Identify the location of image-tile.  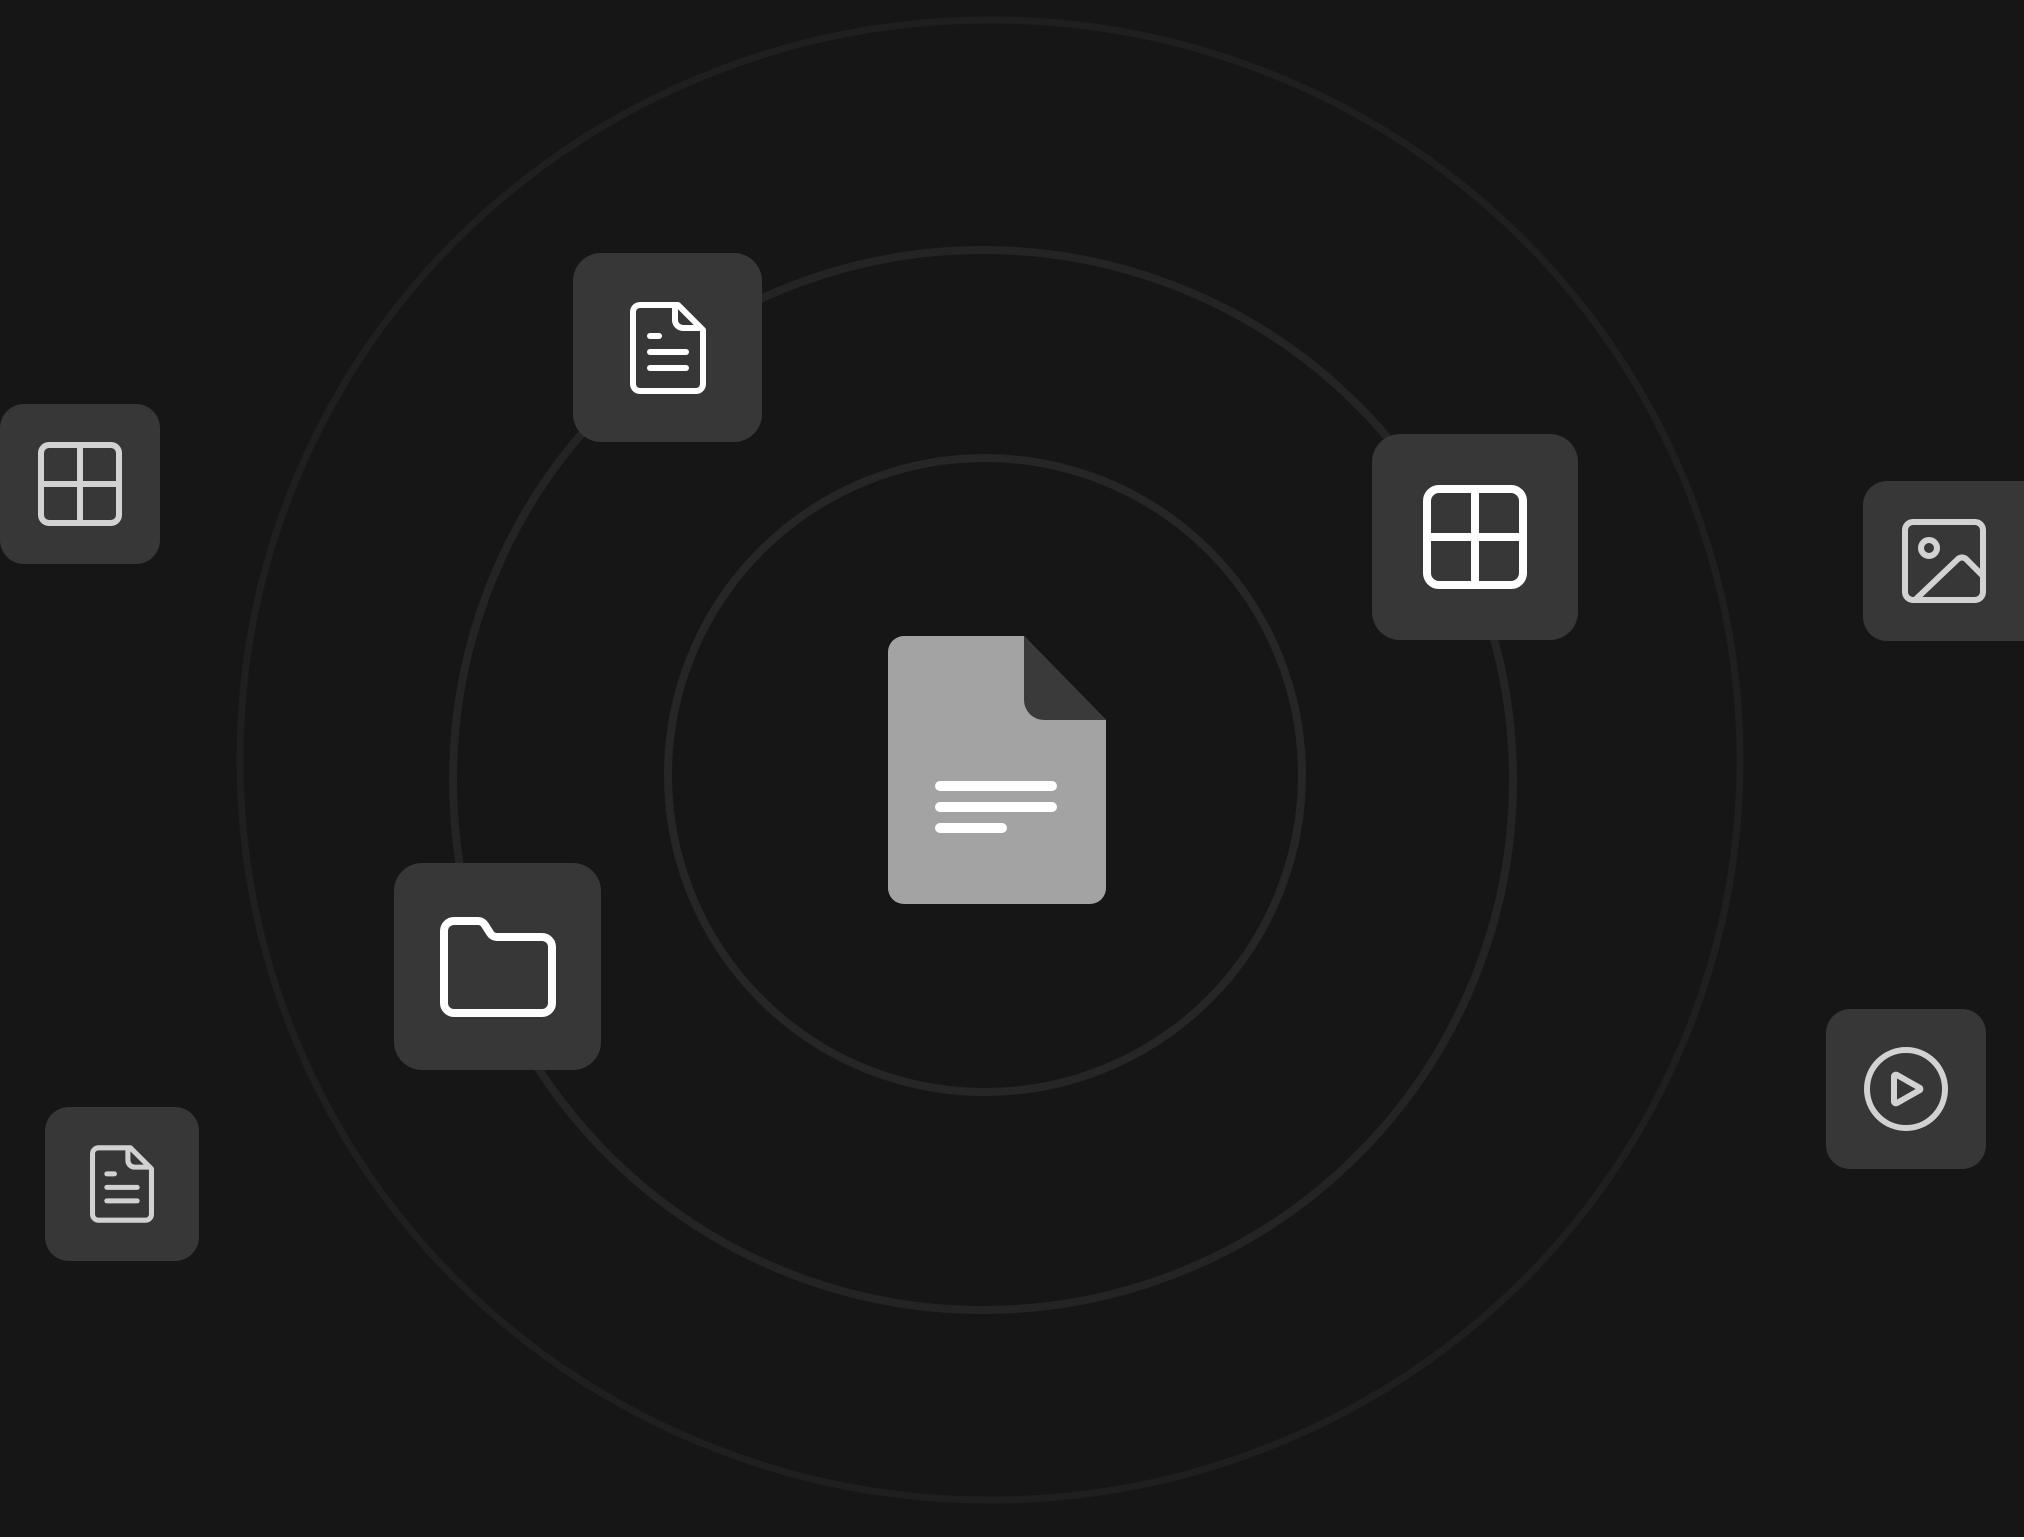
(1943, 561).